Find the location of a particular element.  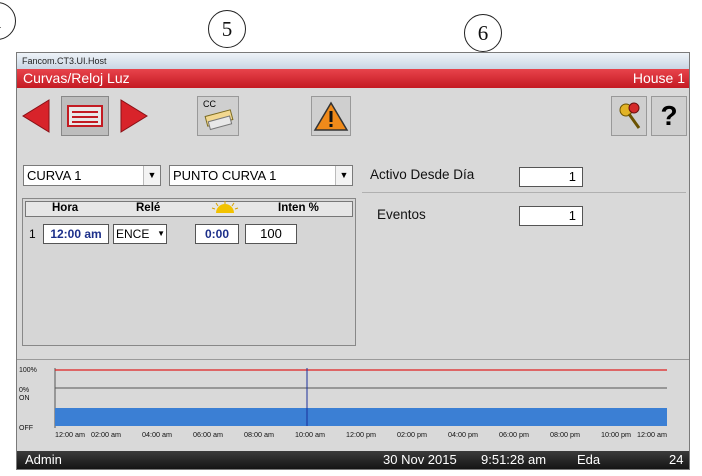

curve-select-value: CURVA 1 is located at coordinates (54, 175).